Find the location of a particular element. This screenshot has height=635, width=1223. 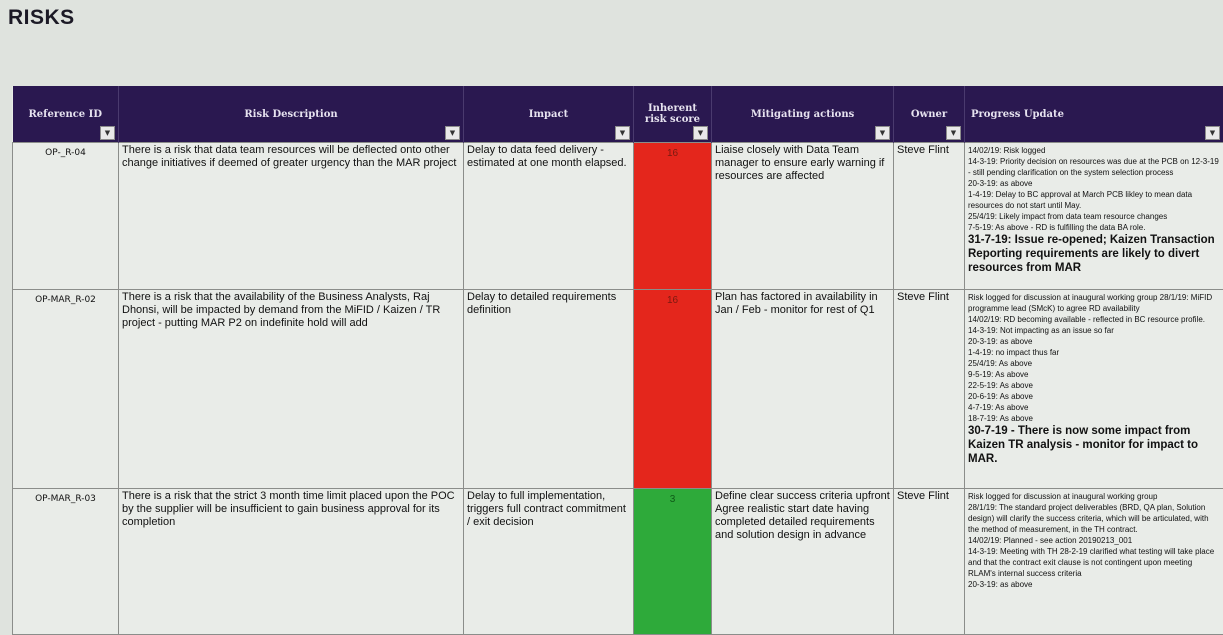

column-header-label: Inherent risk score is located at coordinates (672, 114).